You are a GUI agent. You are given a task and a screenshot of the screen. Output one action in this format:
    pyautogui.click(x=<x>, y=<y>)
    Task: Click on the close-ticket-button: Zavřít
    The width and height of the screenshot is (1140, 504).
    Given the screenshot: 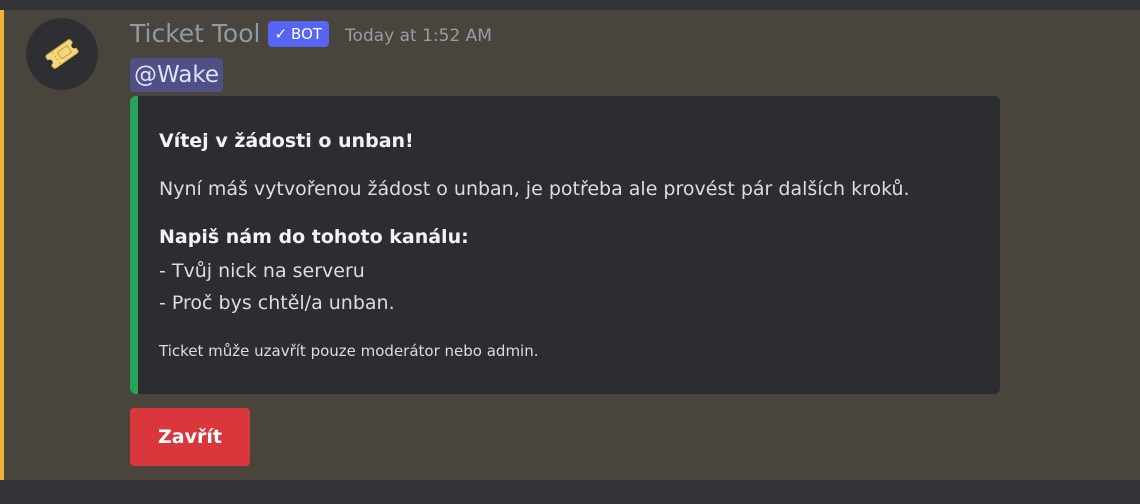 What is the action you would take?
    pyautogui.click(x=190, y=437)
    